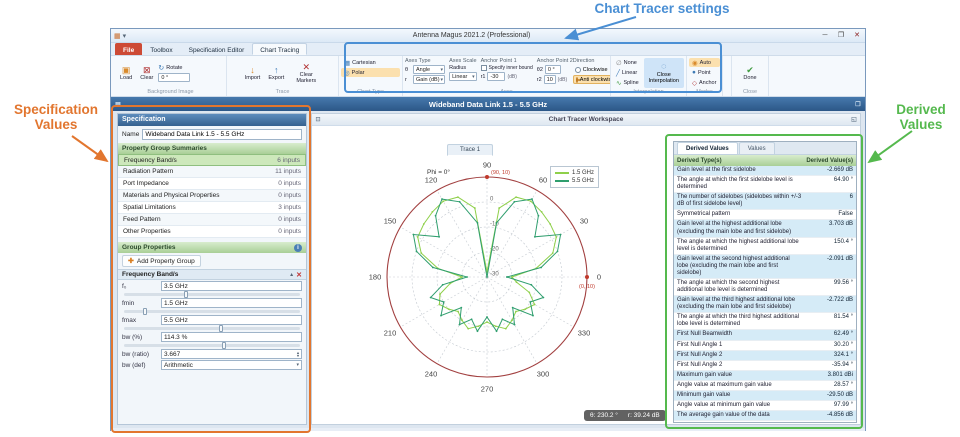  What do you see at coordinates (298, 354) in the screenshot?
I see `spinner-icon: ▴ ▾` at bounding box center [298, 354].